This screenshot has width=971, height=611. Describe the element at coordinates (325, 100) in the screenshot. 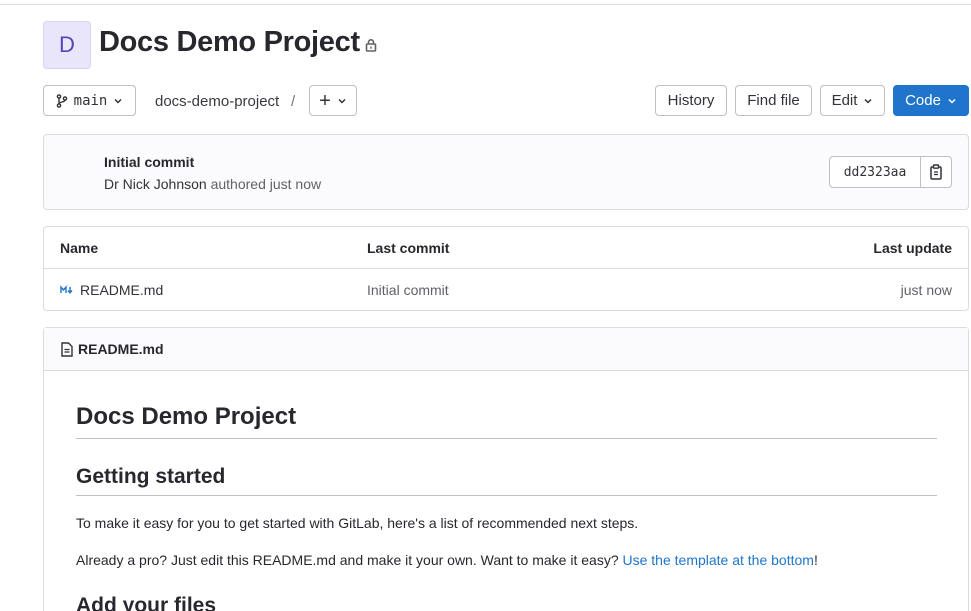

I see `plus-icon: +` at that location.